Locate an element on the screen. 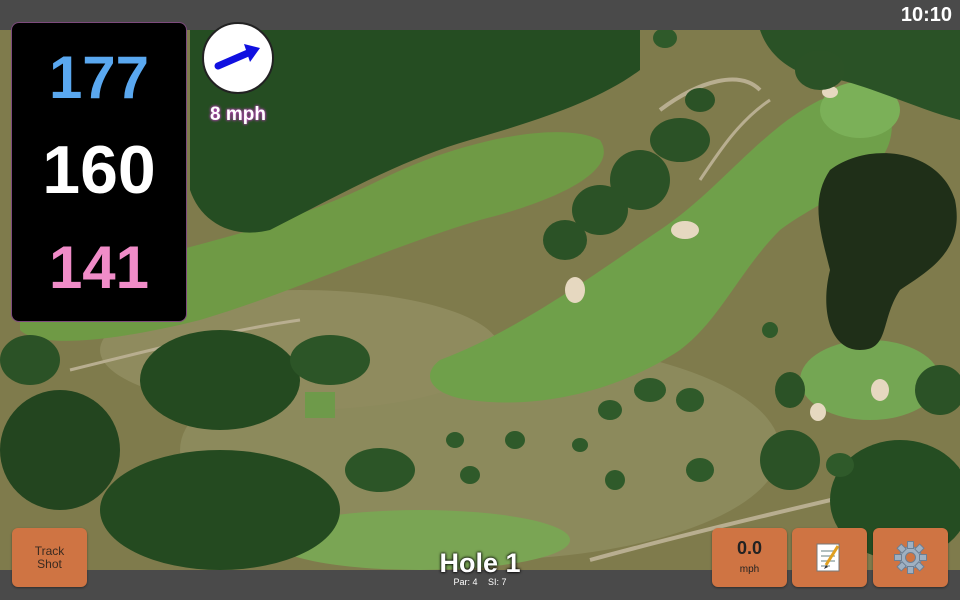 This screenshot has width=960, height=600. clock: 10:10 is located at coordinates (926, 15).